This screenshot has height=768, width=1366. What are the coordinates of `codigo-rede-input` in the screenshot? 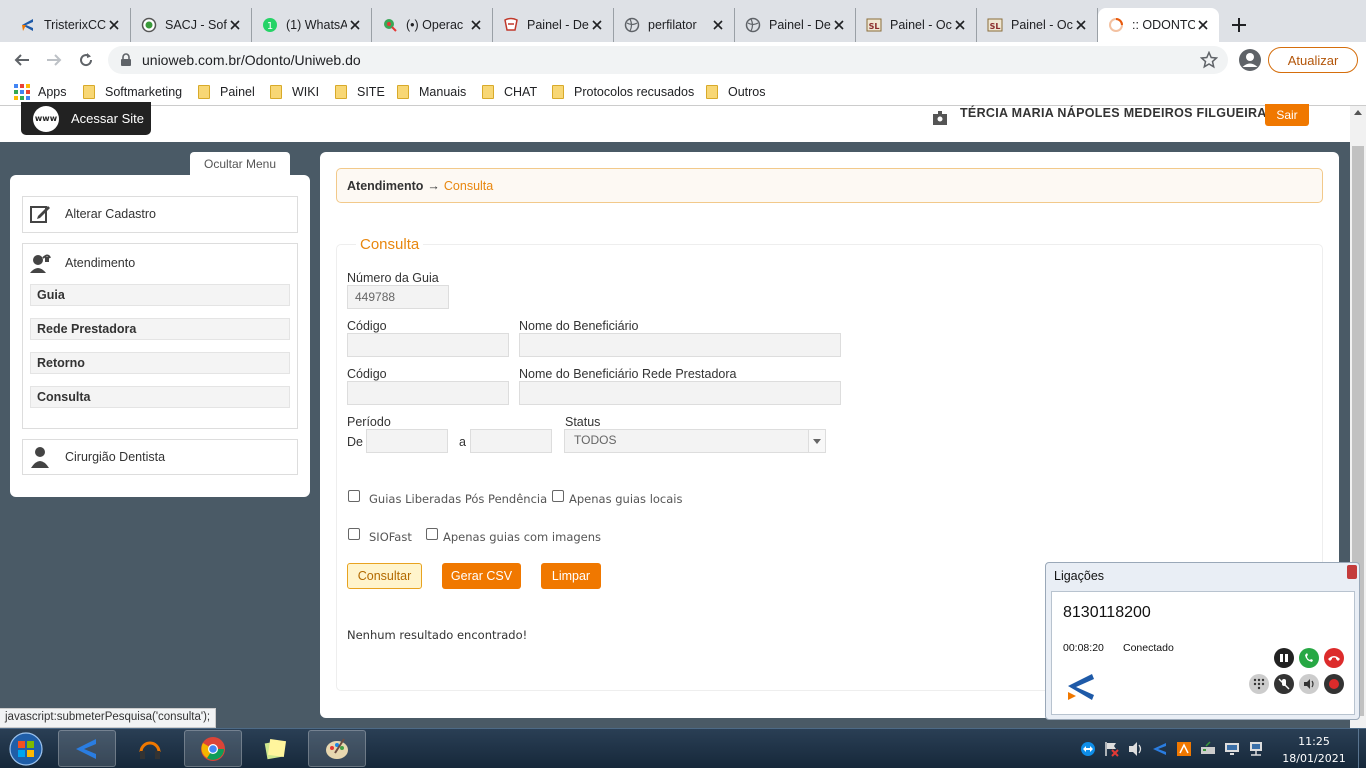 It's located at (428, 393).